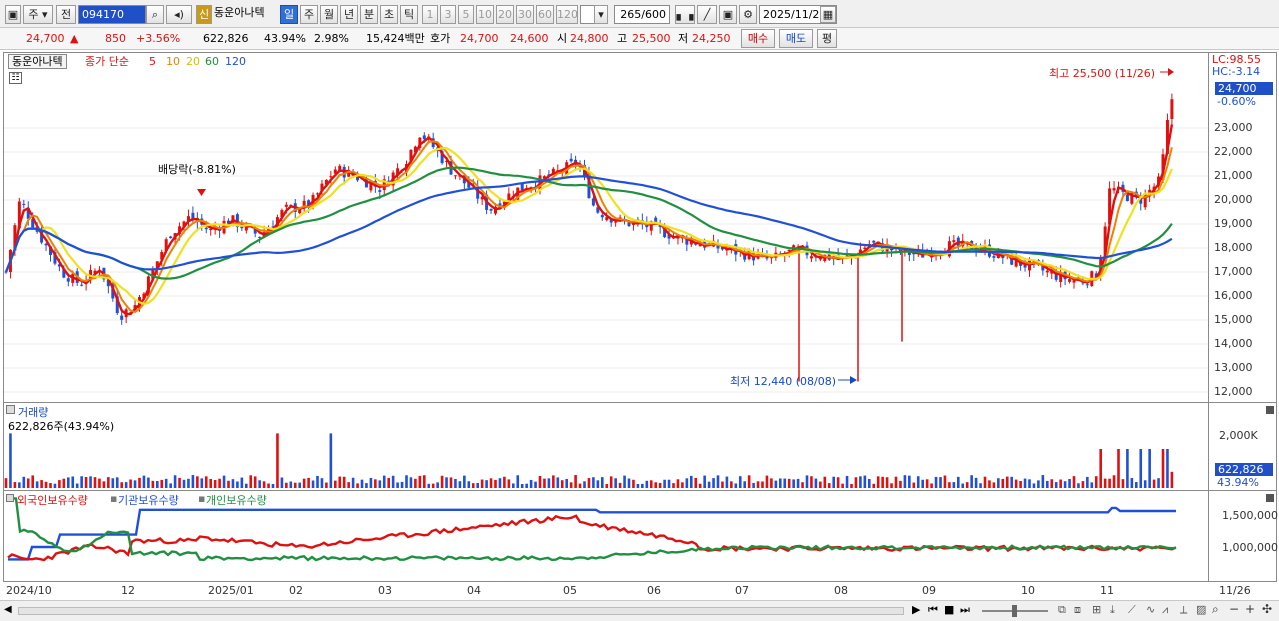 The height and width of the screenshot is (621, 1279). Describe the element at coordinates (201, 192) in the screenshot. I see `dividend-arrow-icon` at that location.